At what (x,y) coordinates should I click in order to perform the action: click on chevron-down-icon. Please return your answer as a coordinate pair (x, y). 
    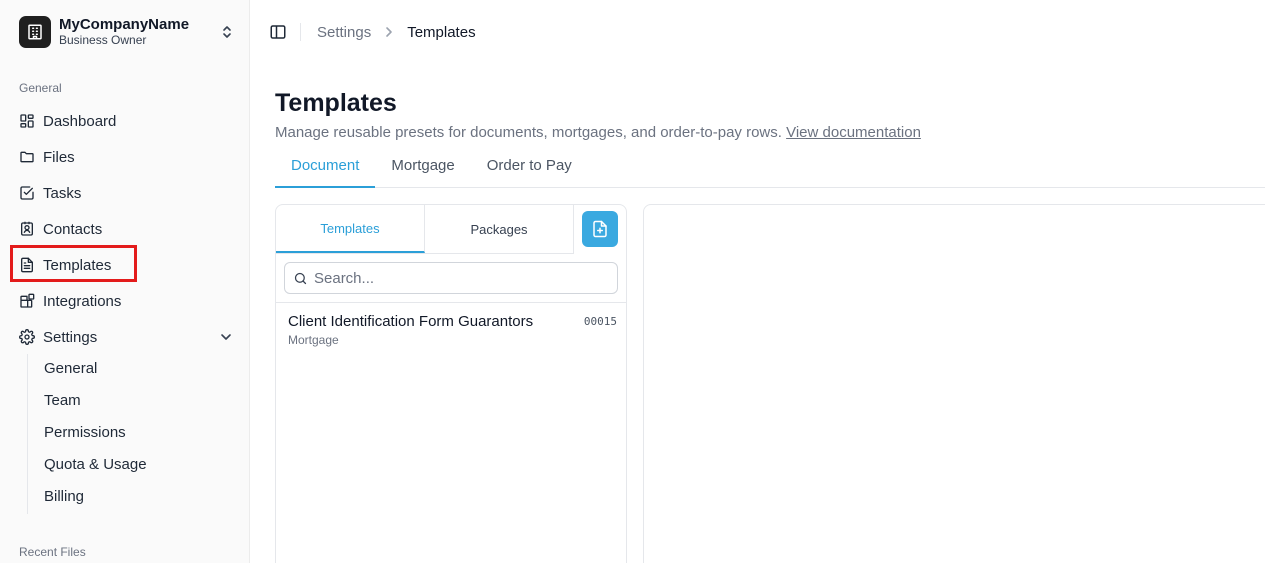
    Looking at the image, I should click on (226, 337).